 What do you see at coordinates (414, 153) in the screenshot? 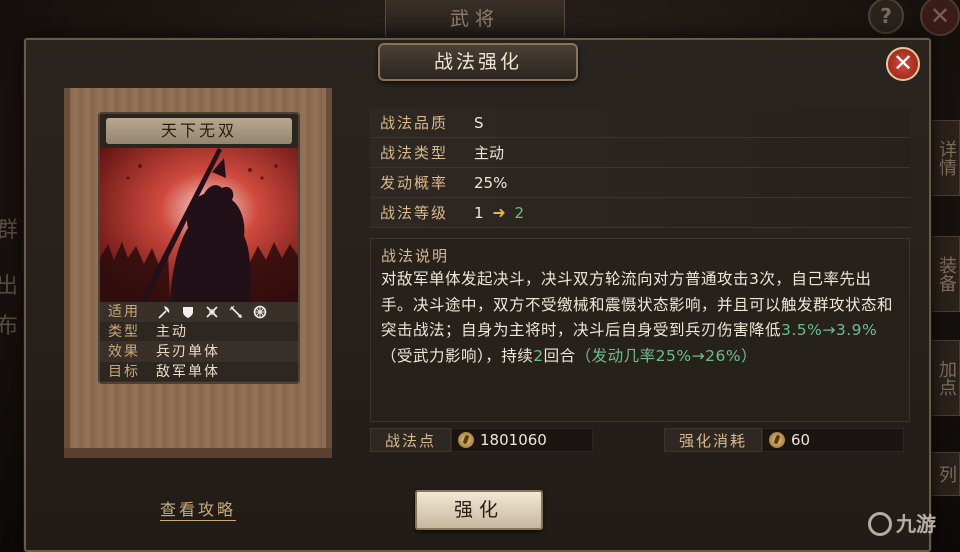
I see `info-key: 战法类型` at bounding box center [414, 153].